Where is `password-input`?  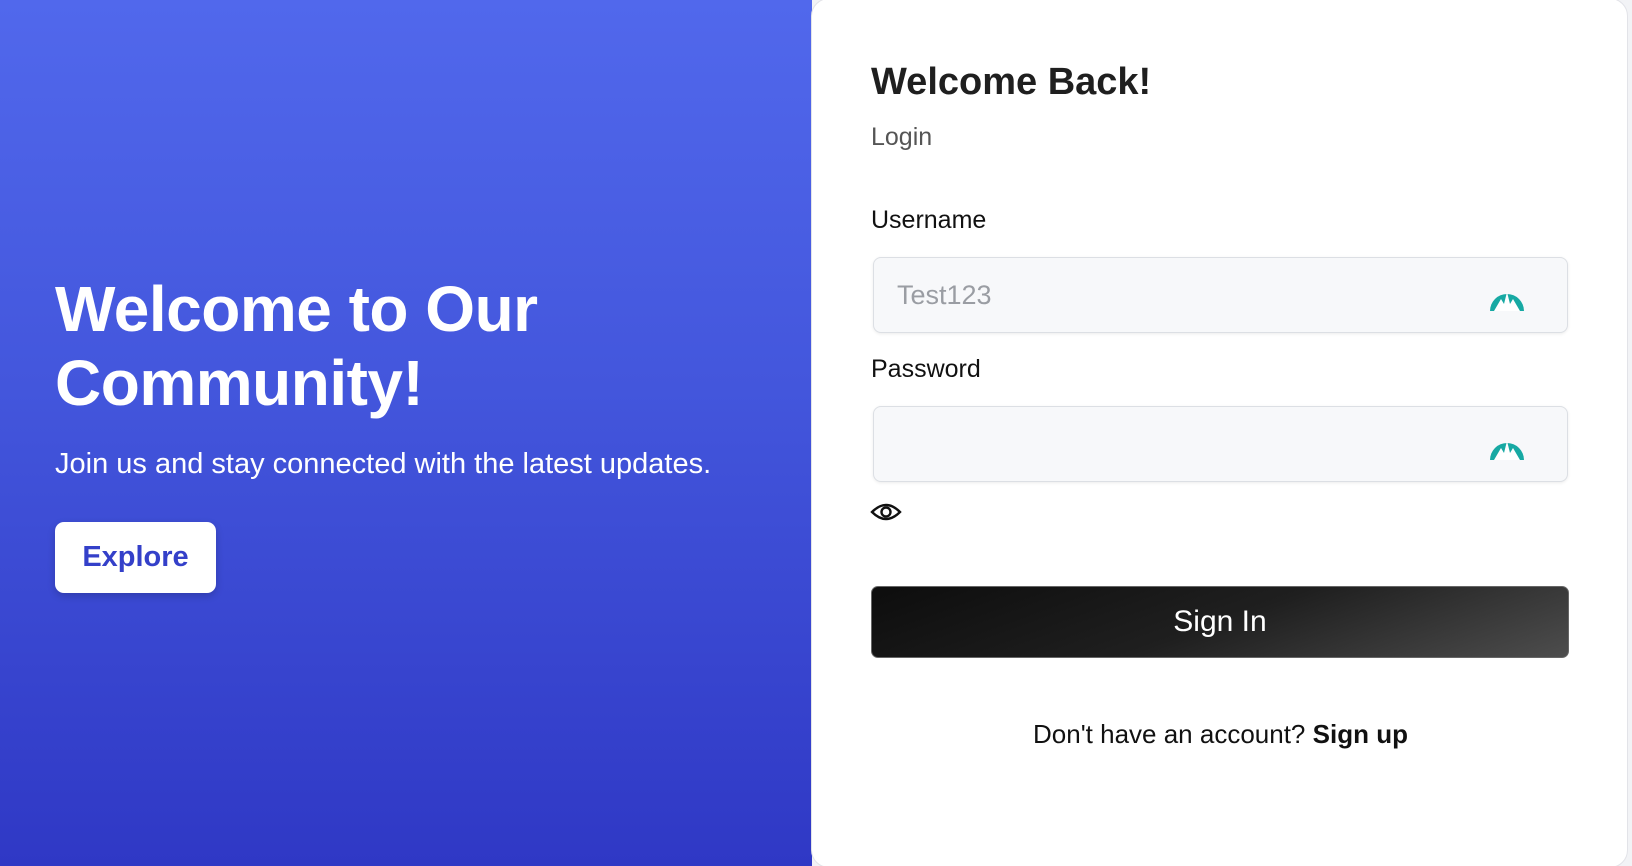 password-input is located at coordinates (1220, 444).